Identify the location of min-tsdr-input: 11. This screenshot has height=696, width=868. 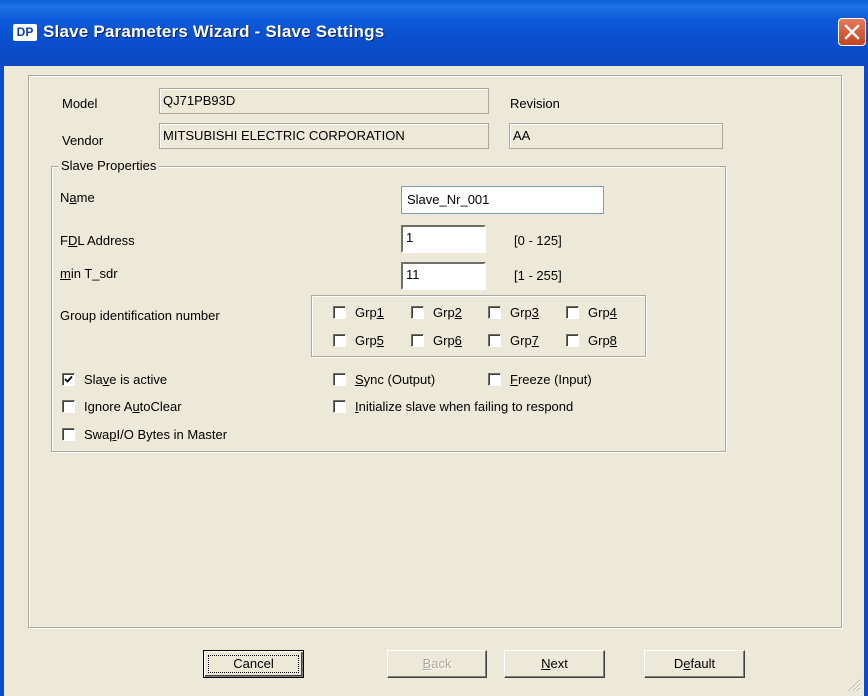
(443, 276).